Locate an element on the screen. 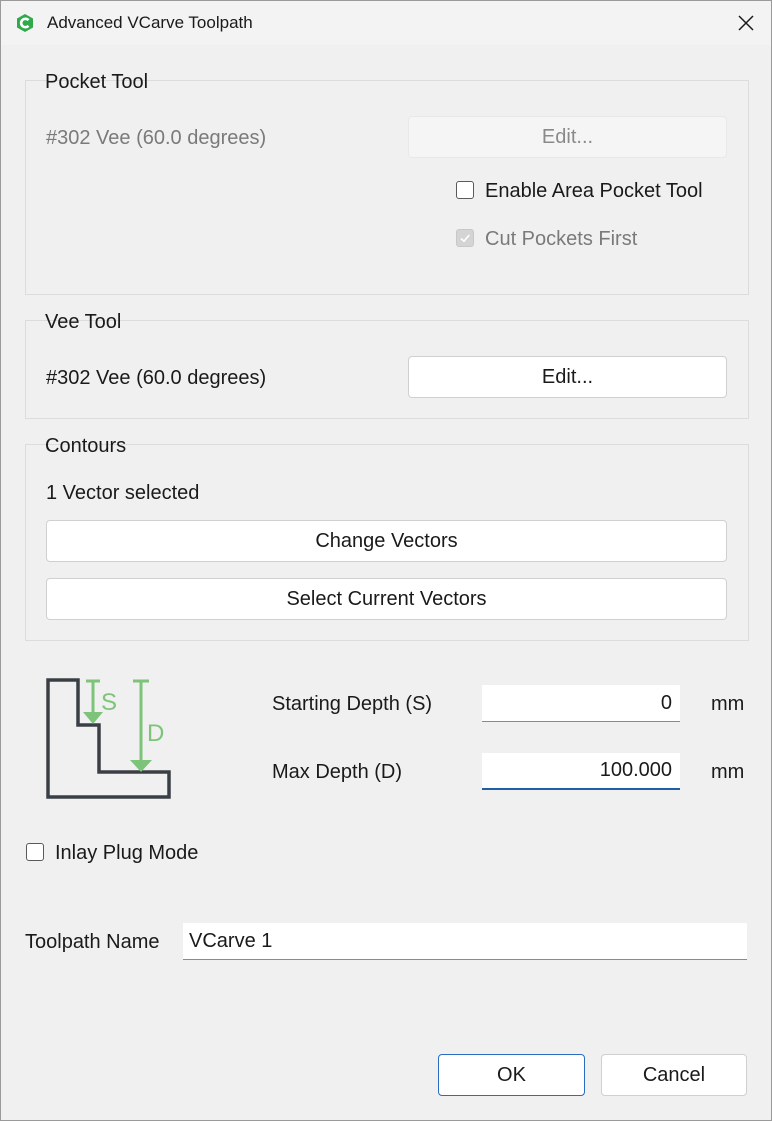  close-icon is located at coordinates (746, 23).